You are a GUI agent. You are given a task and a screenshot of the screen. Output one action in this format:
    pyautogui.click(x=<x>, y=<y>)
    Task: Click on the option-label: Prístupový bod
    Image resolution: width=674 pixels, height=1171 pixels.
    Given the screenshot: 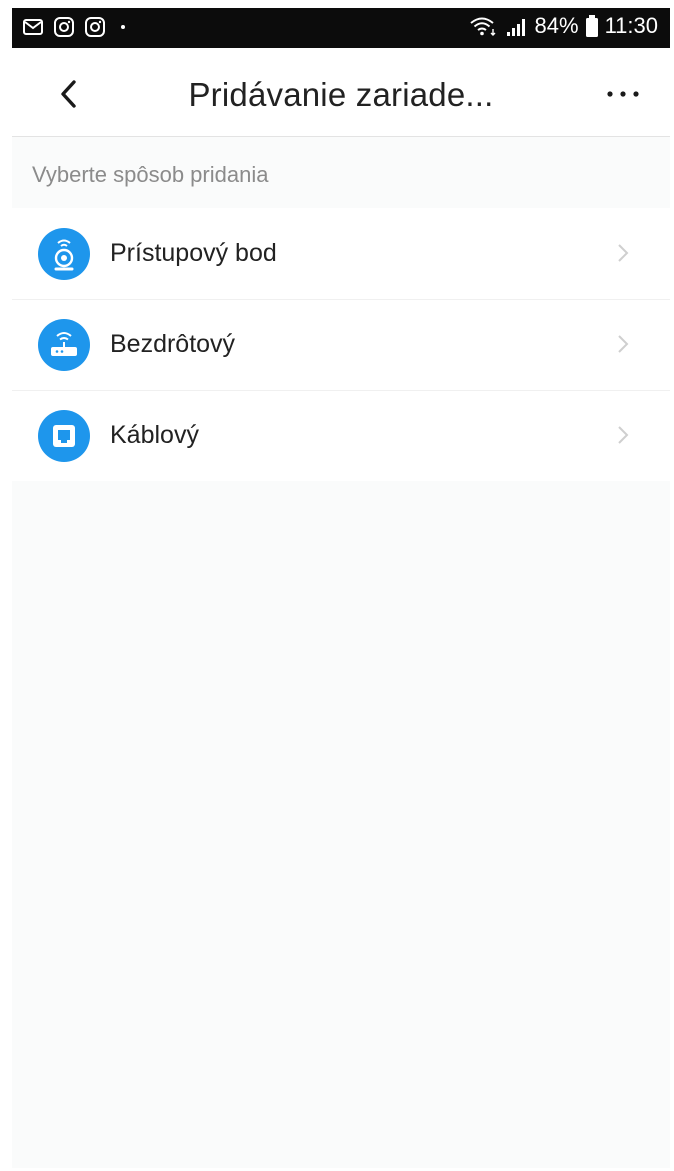 What is the action you would take?
    pyautogui.click(x=193, y=253)
    